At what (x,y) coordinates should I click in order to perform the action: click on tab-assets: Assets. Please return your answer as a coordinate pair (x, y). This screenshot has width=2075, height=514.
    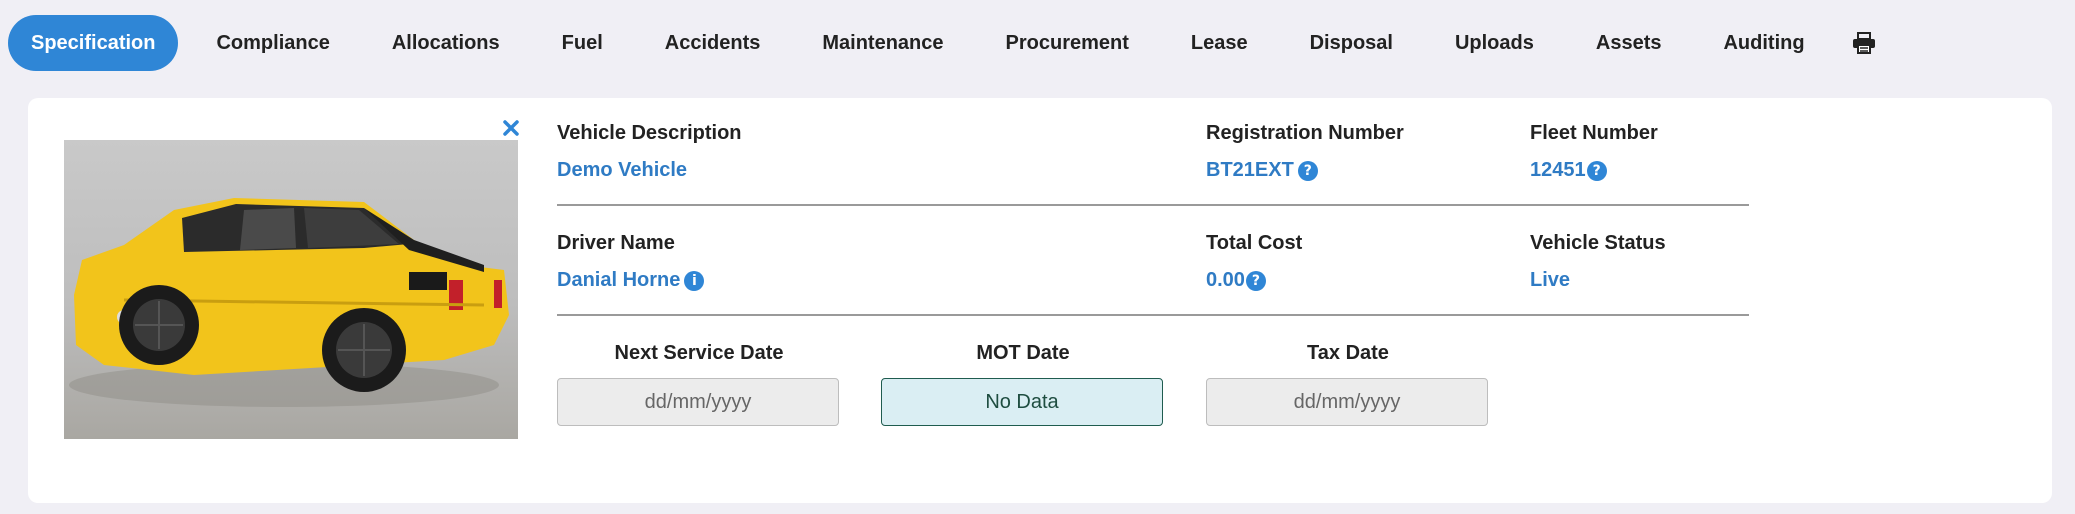
    Looking at the image, I should click on (1629, 43).